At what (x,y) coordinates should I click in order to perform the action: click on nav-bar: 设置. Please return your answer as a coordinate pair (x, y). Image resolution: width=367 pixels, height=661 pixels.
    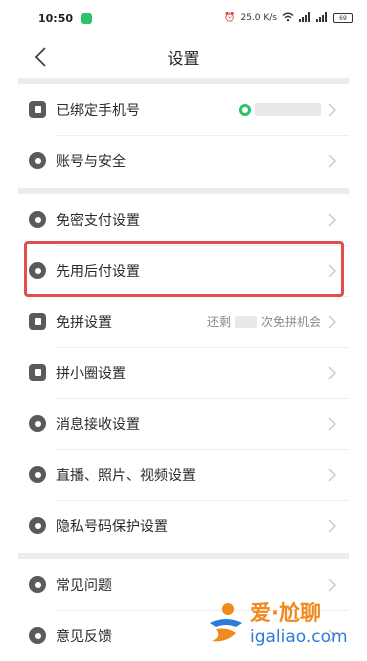
    Looking at the image, I should click on (183, 57).